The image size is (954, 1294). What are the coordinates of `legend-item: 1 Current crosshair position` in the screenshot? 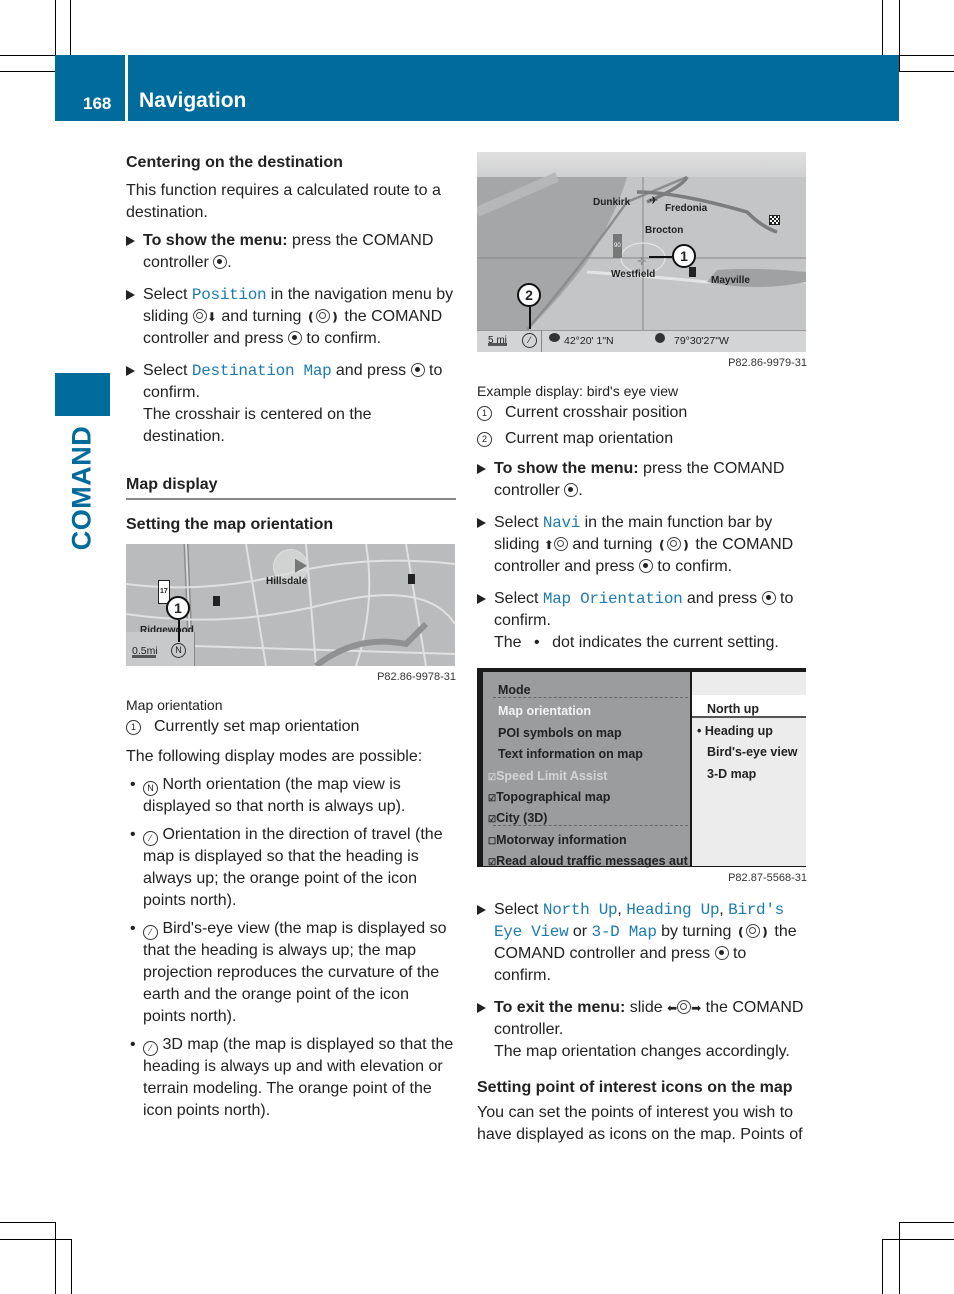 It's located at (642, 413).